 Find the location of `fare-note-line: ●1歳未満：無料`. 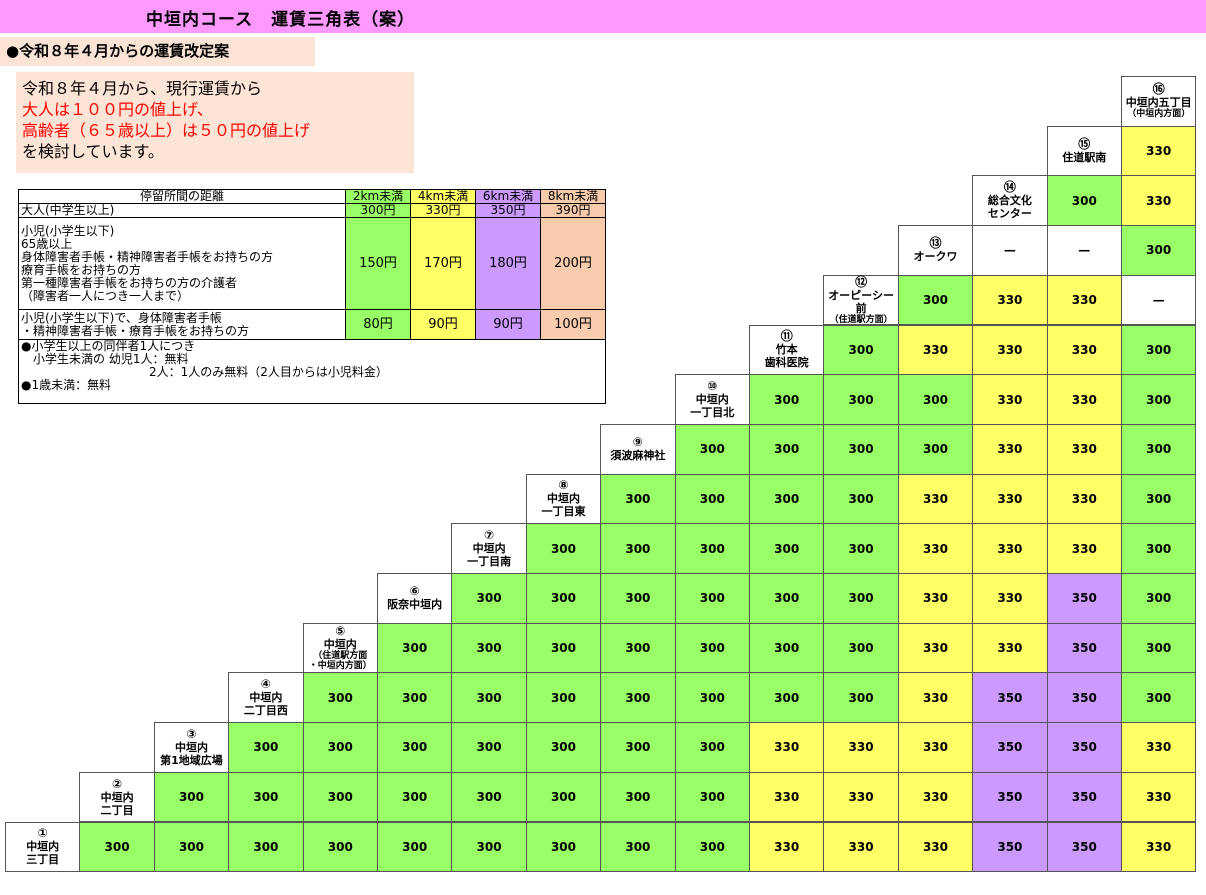

fare-note-line: ●1歳未満：無料 is located at coordinates (66, 385).